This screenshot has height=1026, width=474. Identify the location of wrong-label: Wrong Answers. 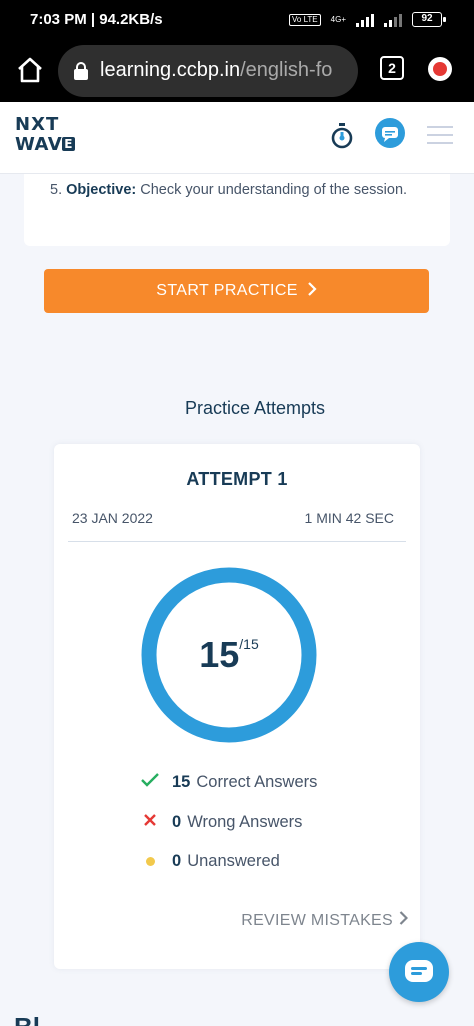
(245, 822).